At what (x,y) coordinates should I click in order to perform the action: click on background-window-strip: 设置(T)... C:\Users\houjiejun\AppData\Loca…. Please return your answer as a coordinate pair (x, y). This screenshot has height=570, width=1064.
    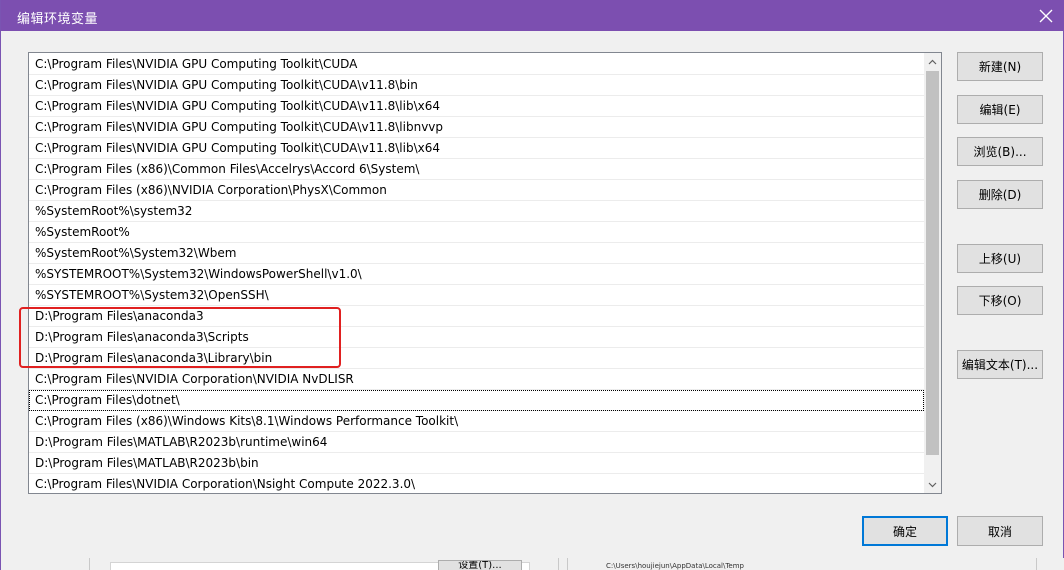
    Looking at the image, I should click on (532, 564).